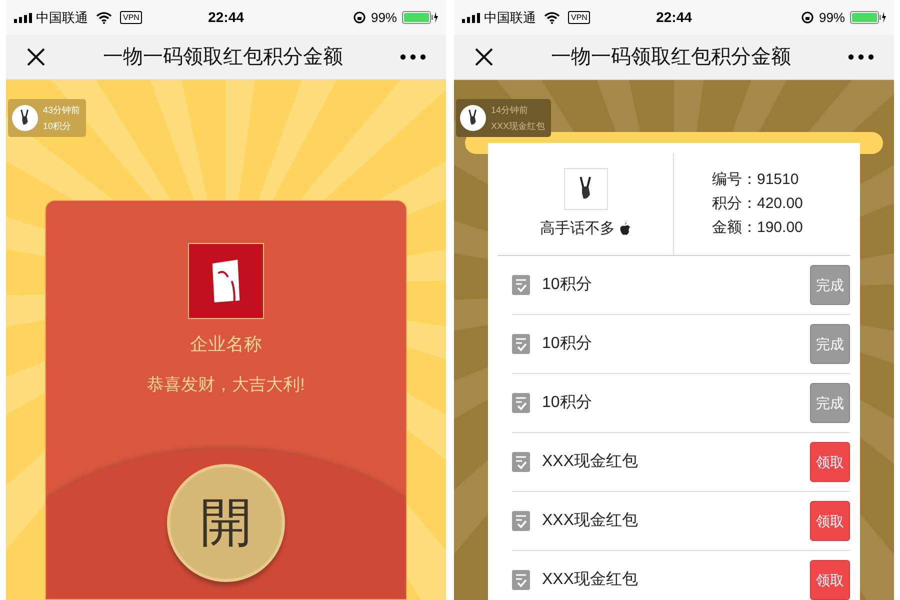 The image size is (900, 600). Describe the element at coordinates (510, 110) in the screenshot. I see `notice-time: 14分钟前` at that location.